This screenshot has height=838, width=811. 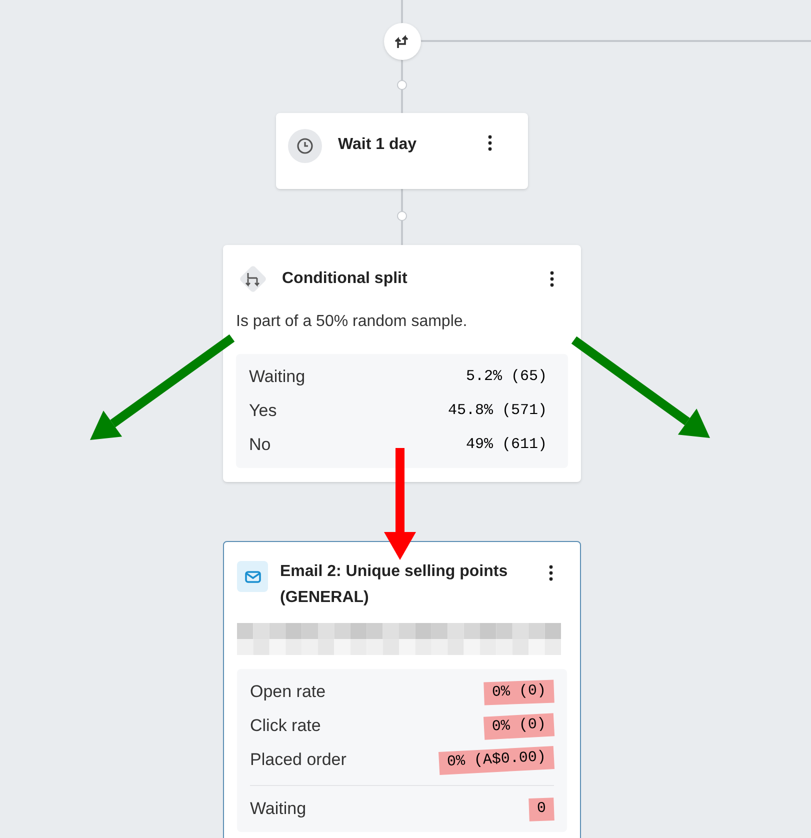 I want to click on stat-label: No, so click(x=260, y=445).